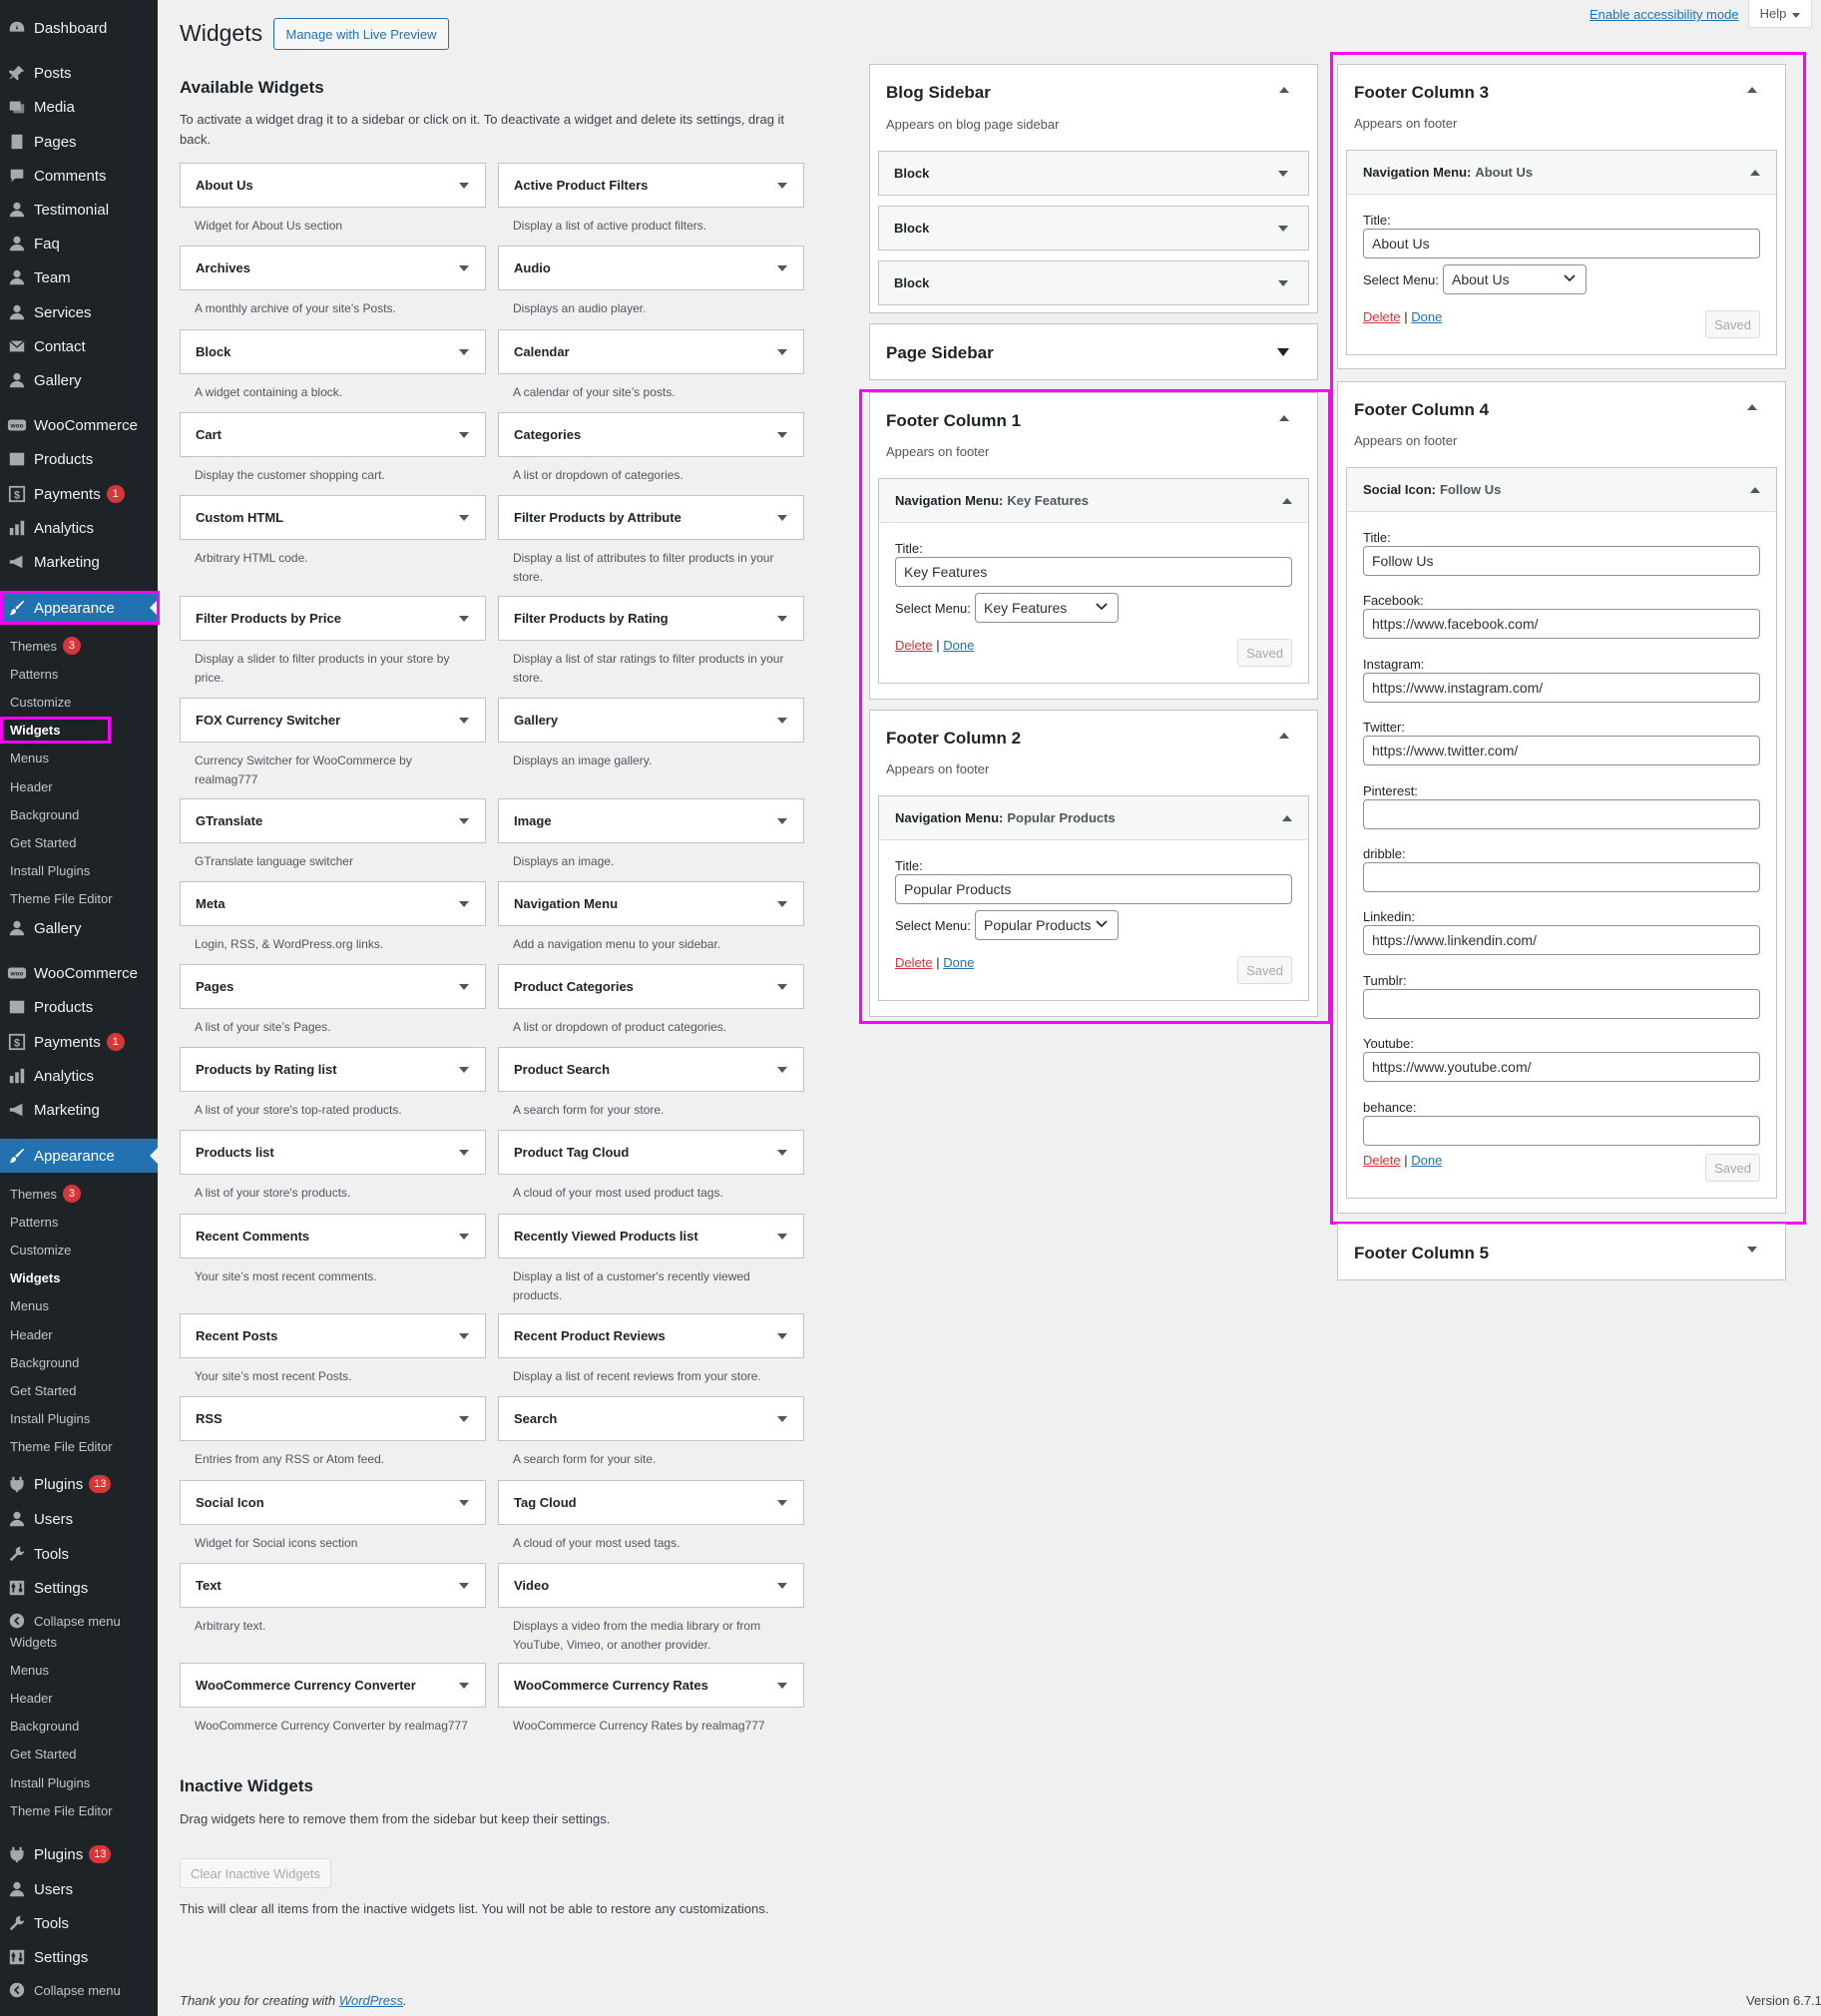  I want to click on menu-plugins: Plugins 13, so click(79, 1854).